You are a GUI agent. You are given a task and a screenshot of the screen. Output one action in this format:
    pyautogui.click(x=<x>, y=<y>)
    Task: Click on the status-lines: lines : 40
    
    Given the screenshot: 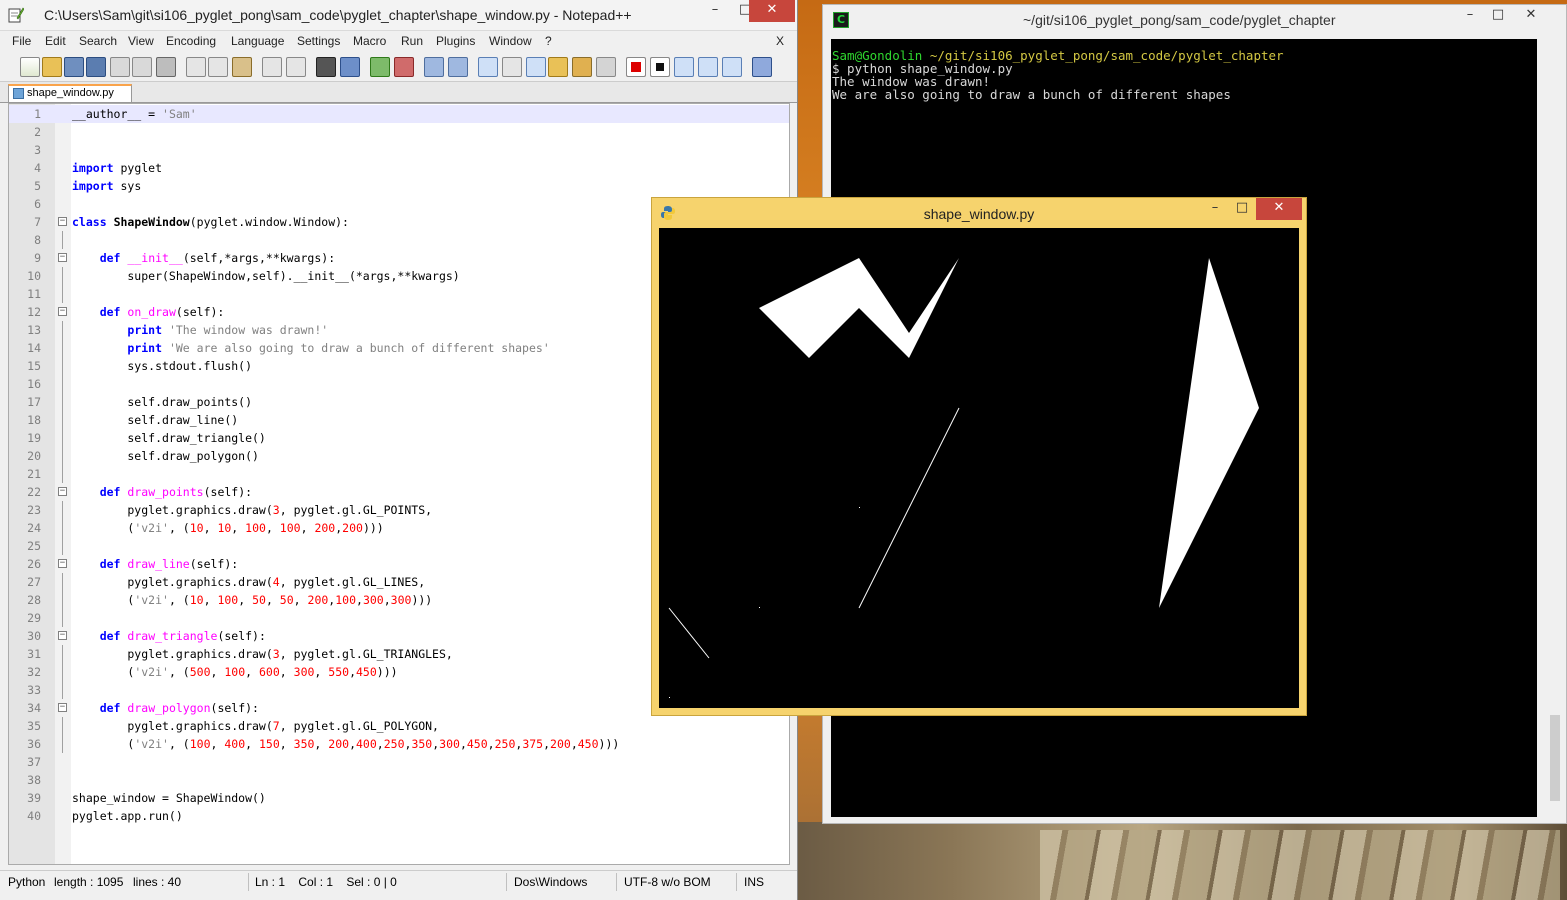 What is the action you would take?
    pyautogui.click(x=157, y=882)
    